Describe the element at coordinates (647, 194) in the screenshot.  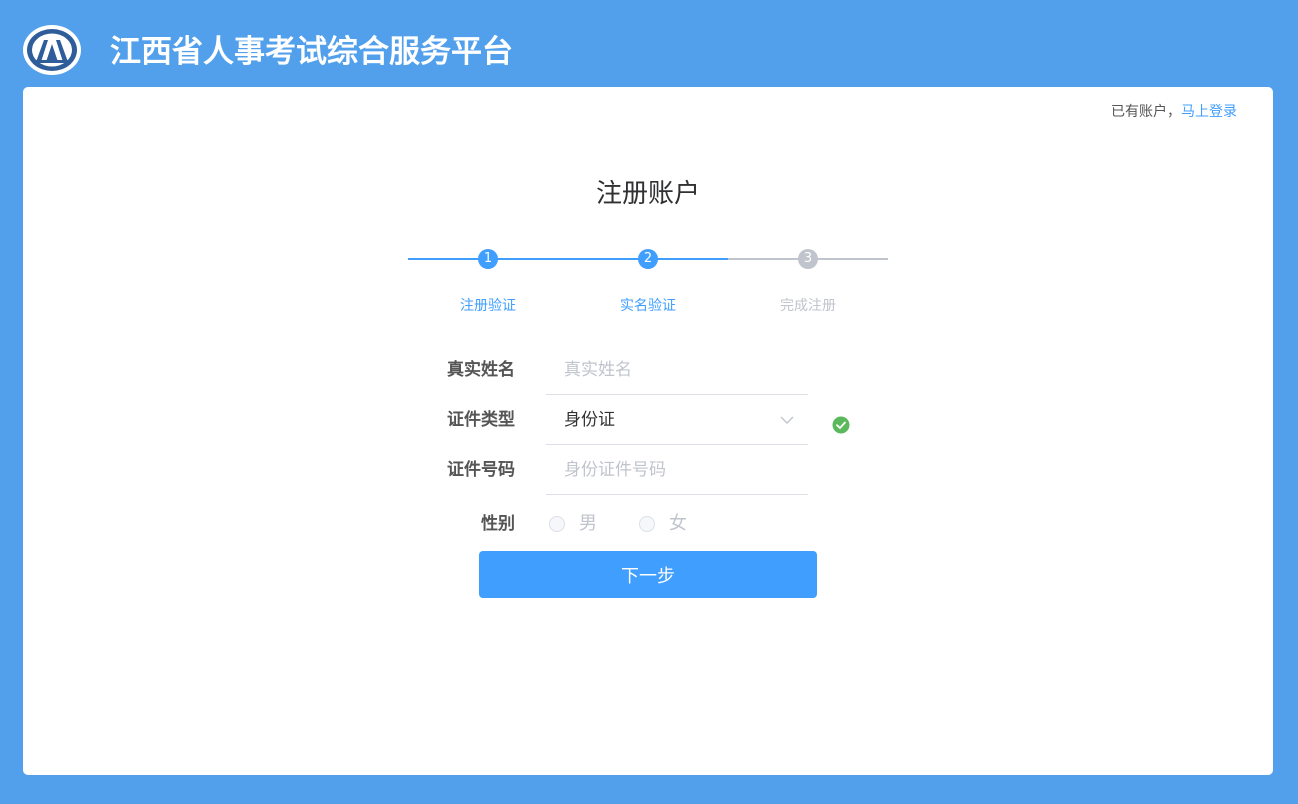
I see `page-title: 注册账户` at that location.